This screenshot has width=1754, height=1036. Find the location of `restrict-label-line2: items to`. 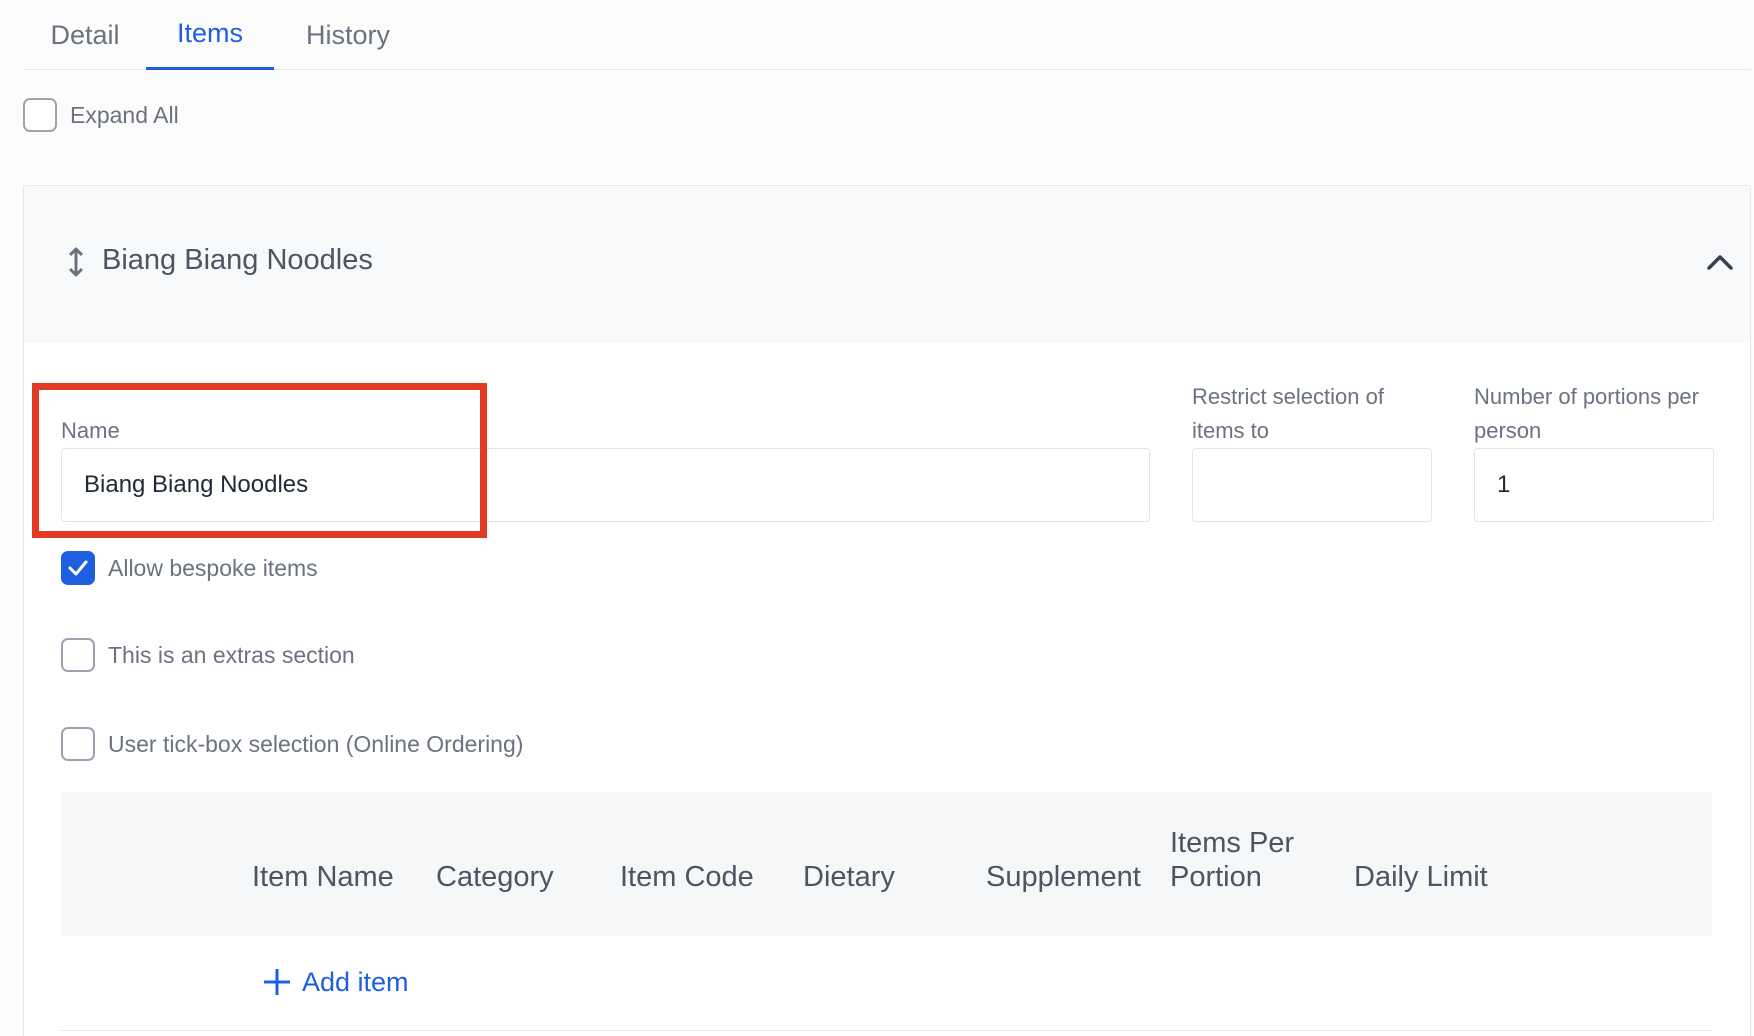

restrict-label-line2: items to is located at coordinates (1231, 430).